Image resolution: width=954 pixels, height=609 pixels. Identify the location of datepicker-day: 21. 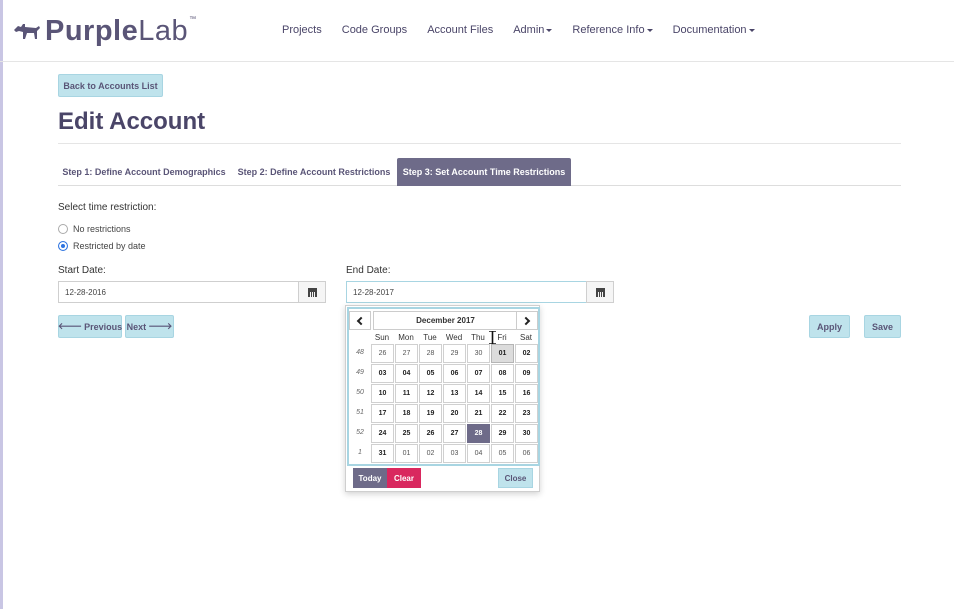
(478, 413).